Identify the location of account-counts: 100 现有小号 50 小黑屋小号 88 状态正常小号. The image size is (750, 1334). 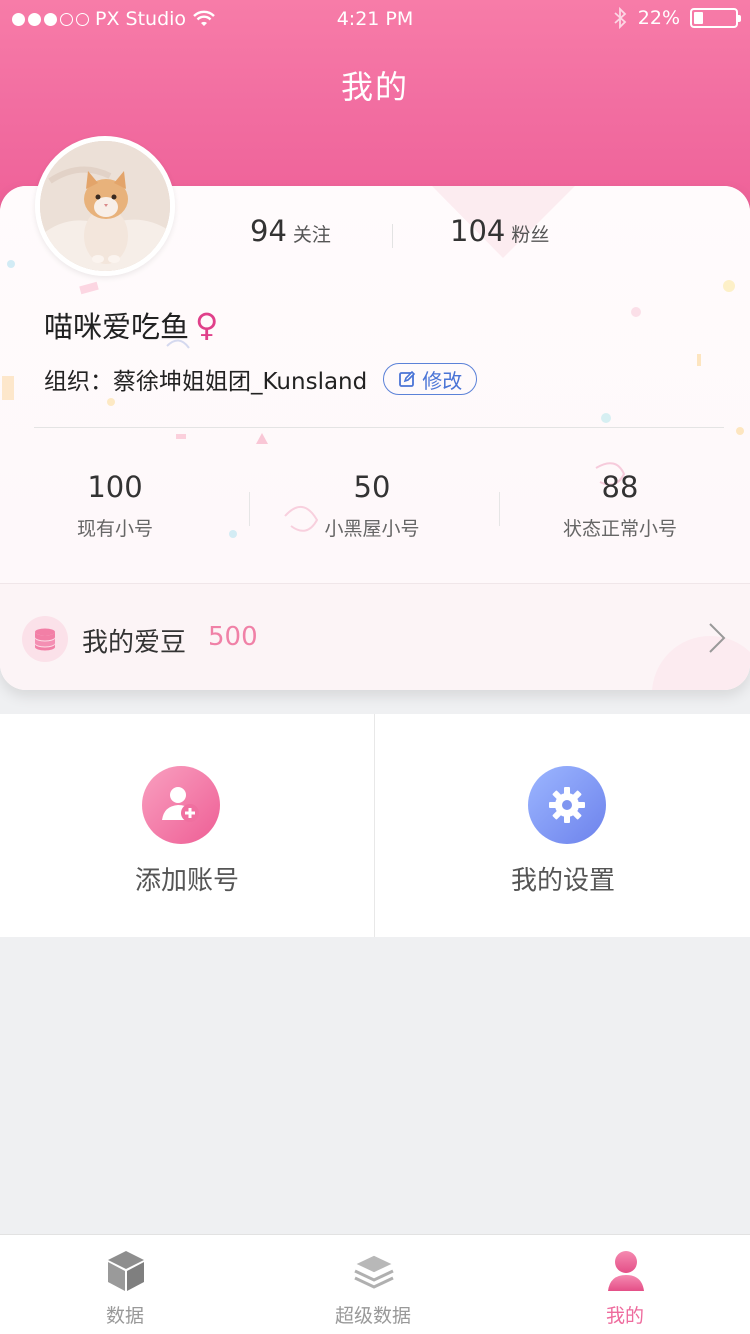
(375, 505).